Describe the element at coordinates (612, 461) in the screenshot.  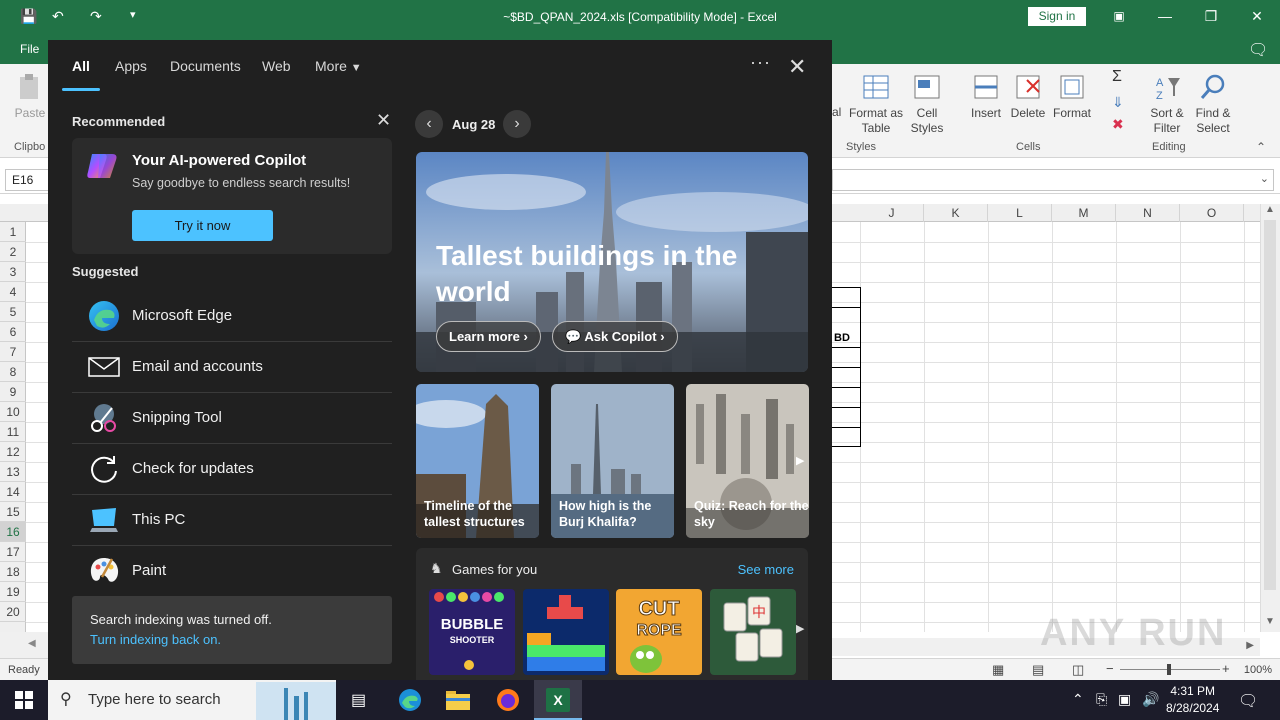
I see `news-card: How high is the Burj Khalifa?` at that location.